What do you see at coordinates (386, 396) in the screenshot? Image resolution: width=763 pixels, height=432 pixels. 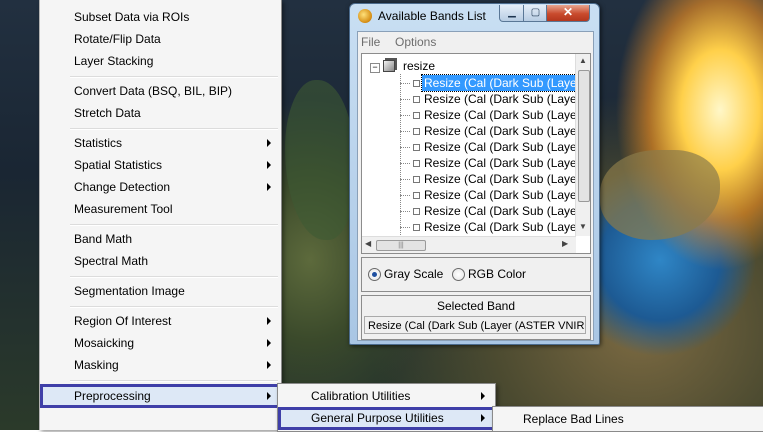 I see `menu-item-calibration-utilities: Calibration Utilities` at bounding box center [386, 396].